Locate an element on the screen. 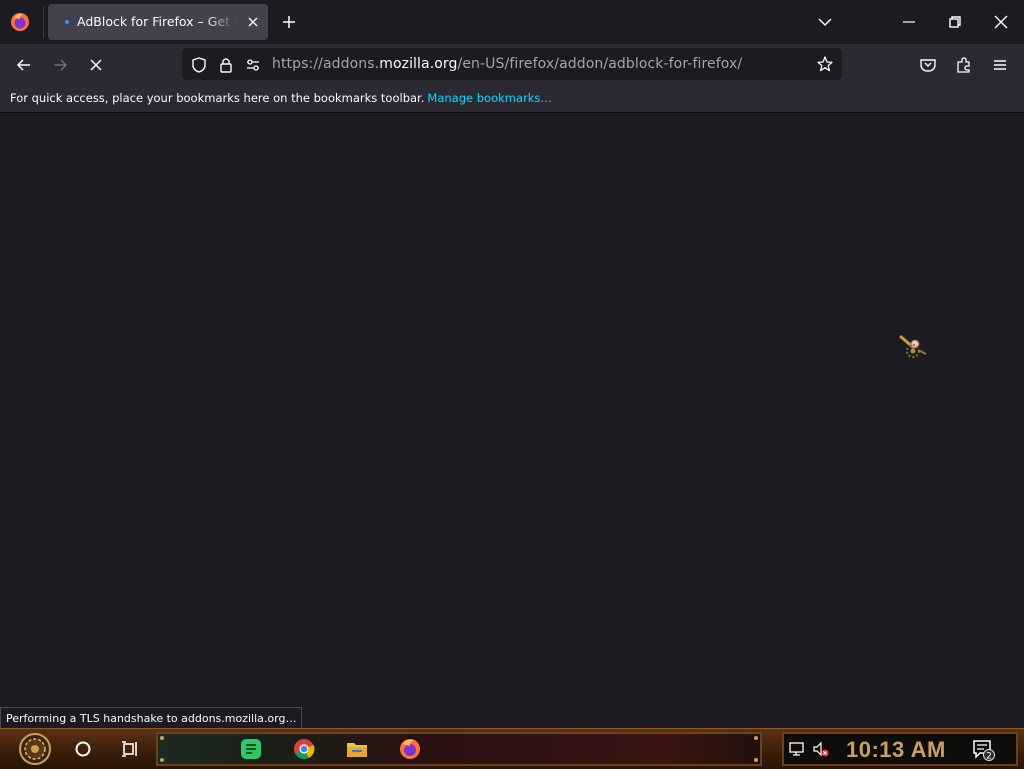  notification-center-icon: 2 is located at coordinates (984, 750).